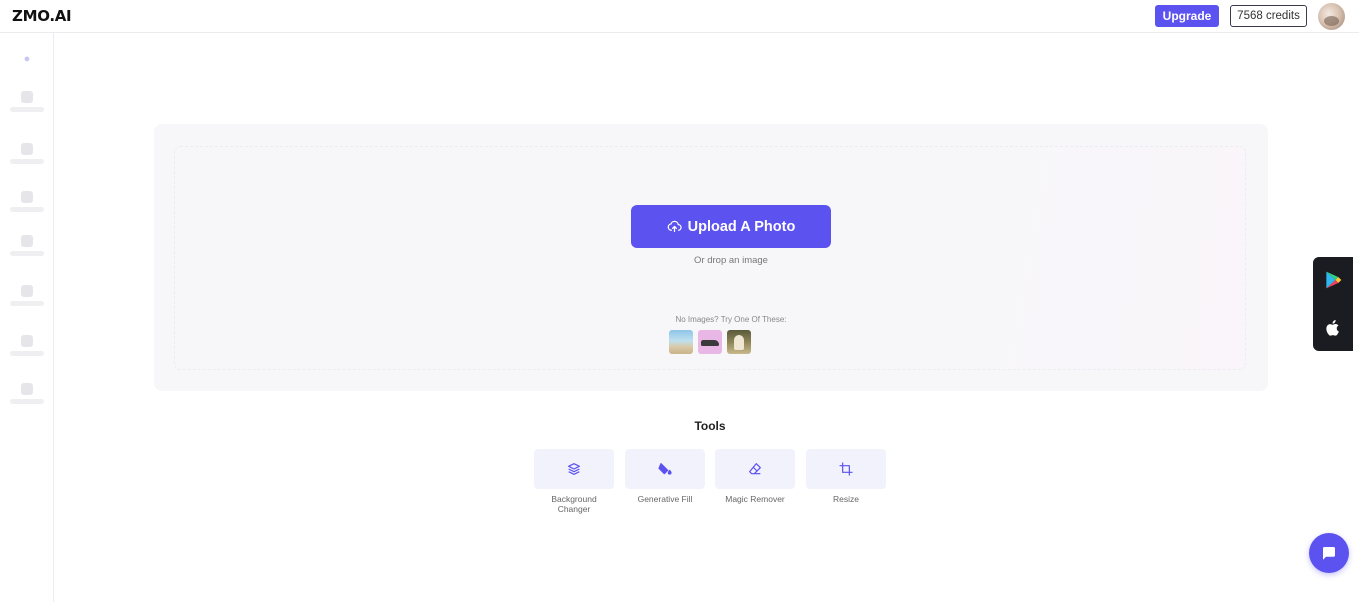  I want to click on sample-images, so click(711, 342).